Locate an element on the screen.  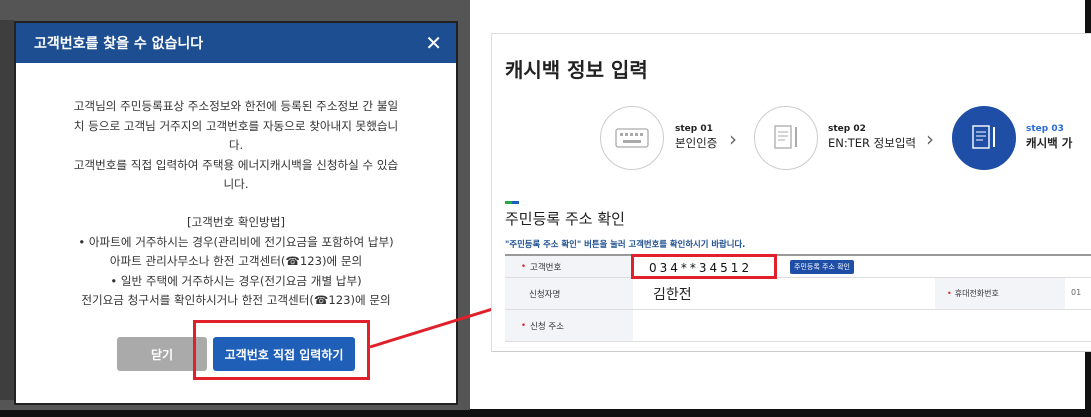
address-check-button: 주민등록 주소 확인 is located at coordinates (822, 267).